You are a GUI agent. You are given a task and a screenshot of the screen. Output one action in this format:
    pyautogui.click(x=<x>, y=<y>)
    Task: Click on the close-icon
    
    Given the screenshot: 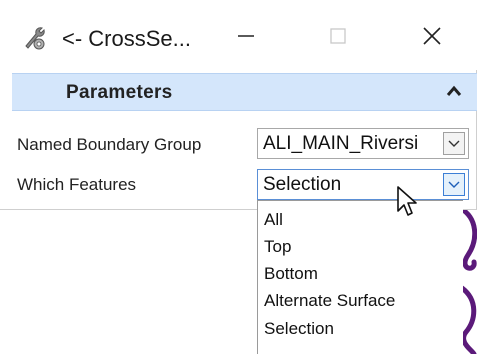 What is the action you would take?
    pyautogui.click(x=432, y=36)
    